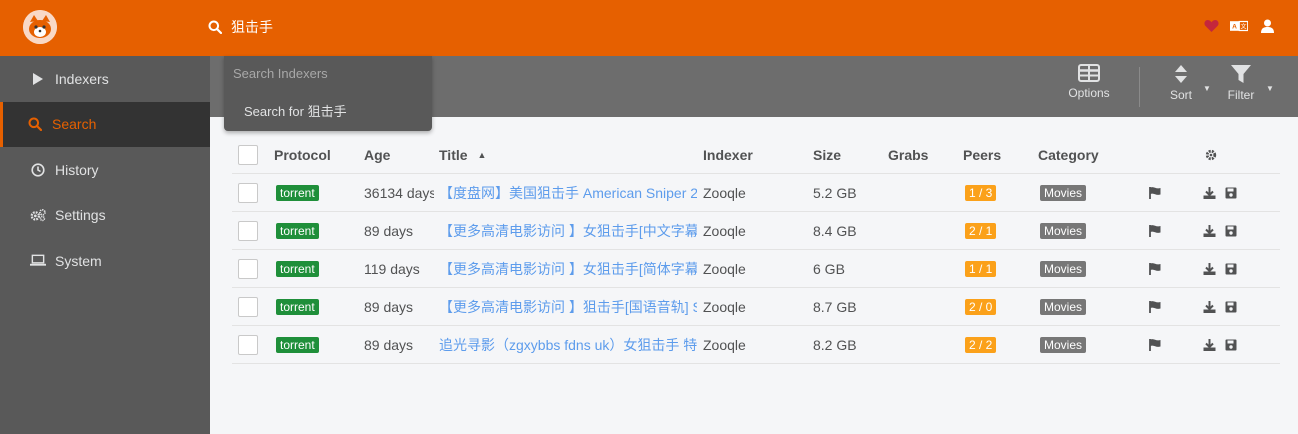 The height and width of the screenshot is (434, 1298). What do you see at coordinates (328, 93) in the screenshot?
I see `search-suggestions: Search Indexers Search for 狙击手` at bounding box center [328, 93].